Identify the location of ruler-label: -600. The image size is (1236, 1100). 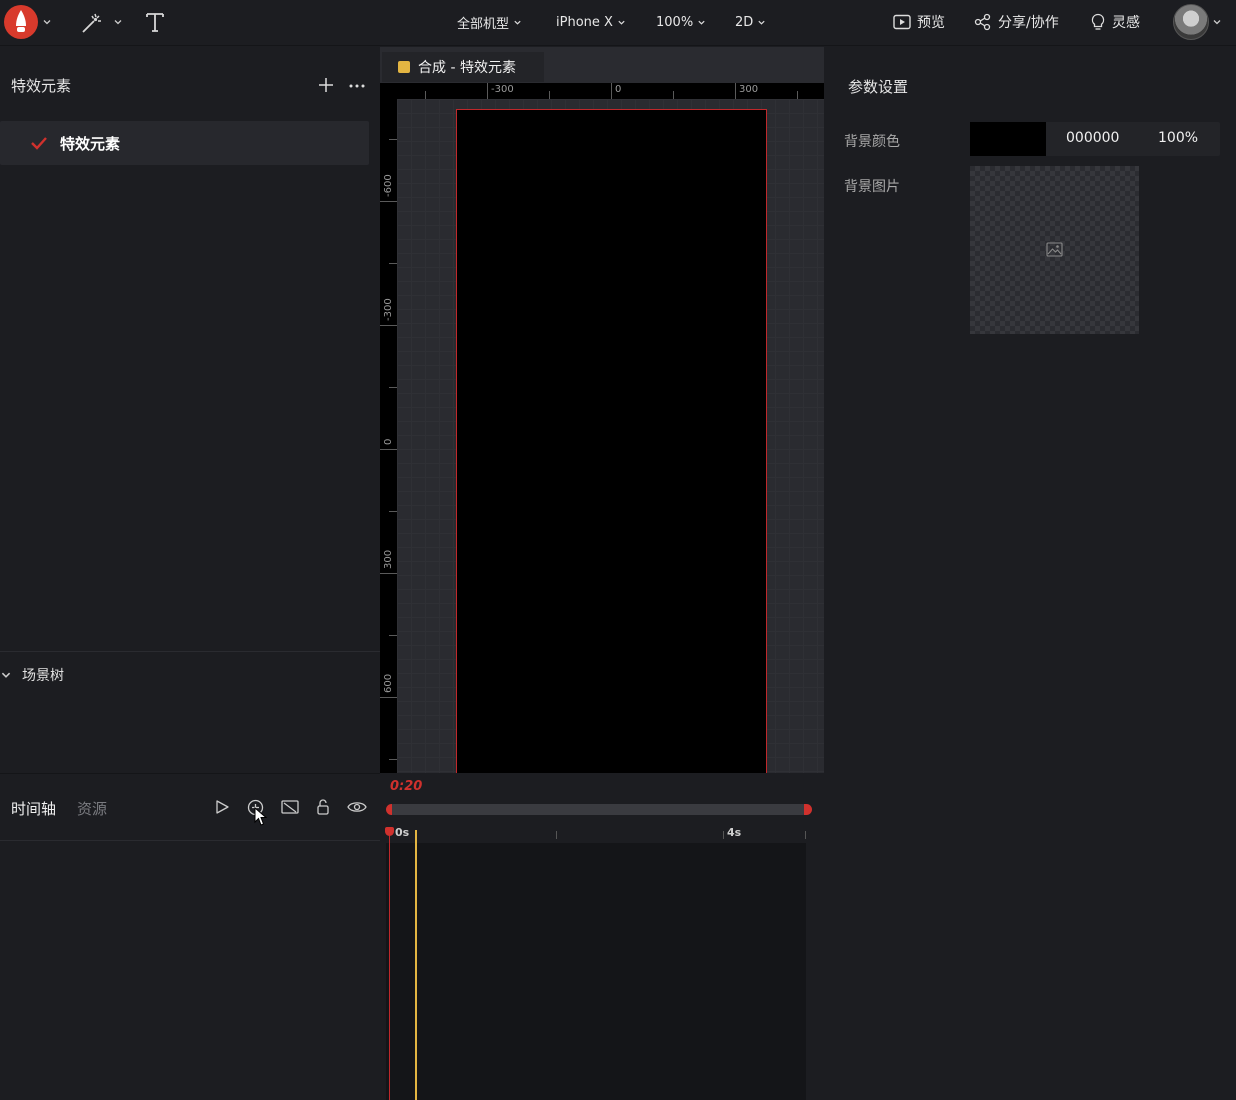
(388, 185).